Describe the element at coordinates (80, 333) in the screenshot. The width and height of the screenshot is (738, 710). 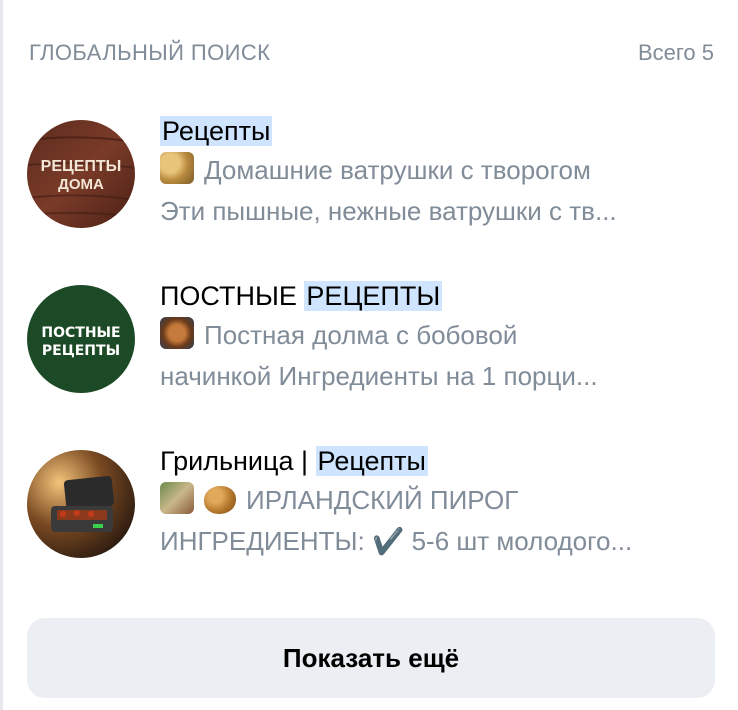
I see `avatar-label: ПОСТНЫЕ` at that location.